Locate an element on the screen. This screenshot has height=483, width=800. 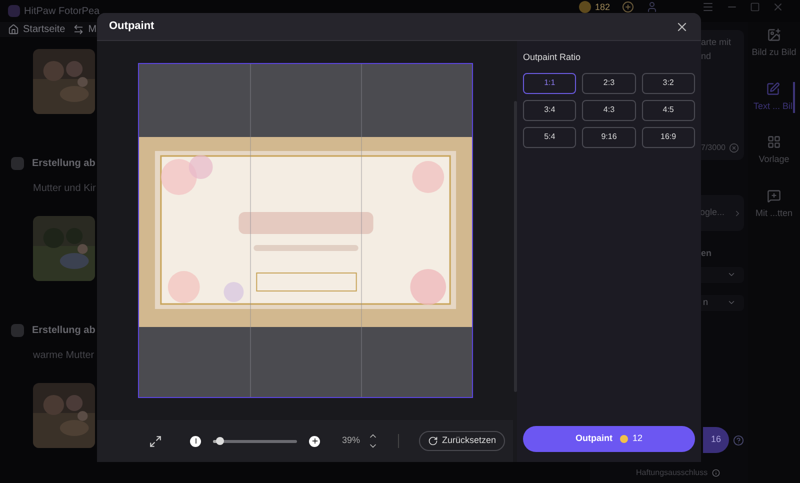
ratio-option: 5:4 is located at coordinates (549, 137).